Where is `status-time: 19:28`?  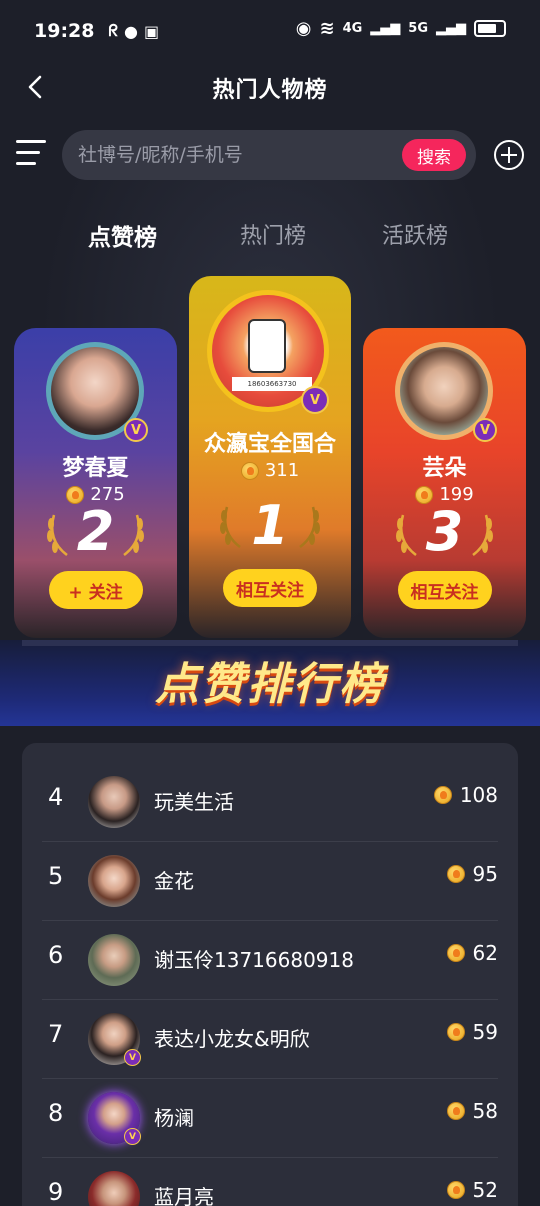 status-time: 19:28 is located at coordinates (64, 31).